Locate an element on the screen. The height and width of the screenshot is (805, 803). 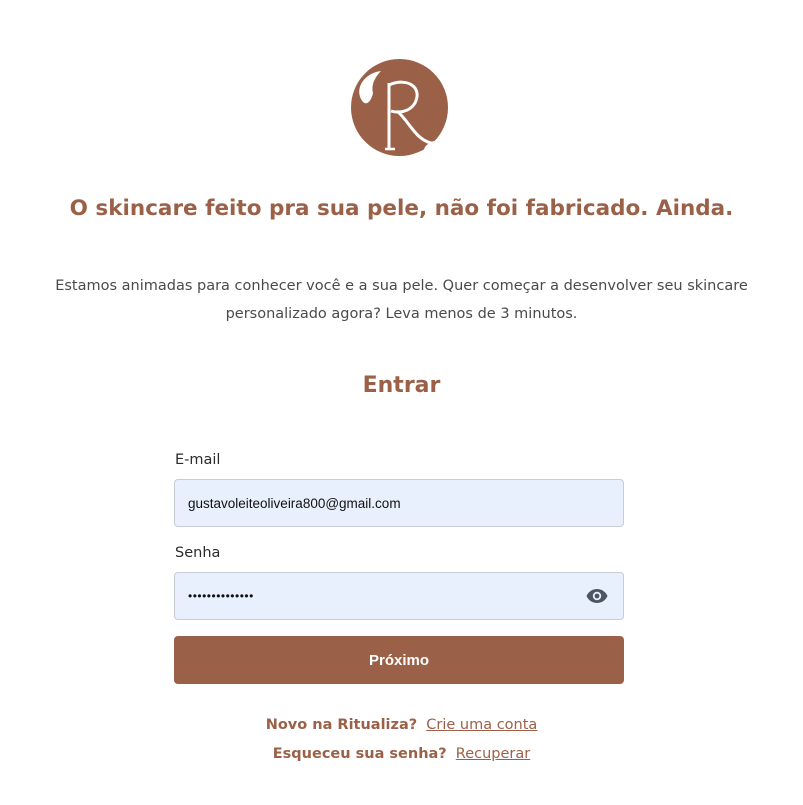
create-account-link: Crie uma conta is located at coordinates (481, 725).